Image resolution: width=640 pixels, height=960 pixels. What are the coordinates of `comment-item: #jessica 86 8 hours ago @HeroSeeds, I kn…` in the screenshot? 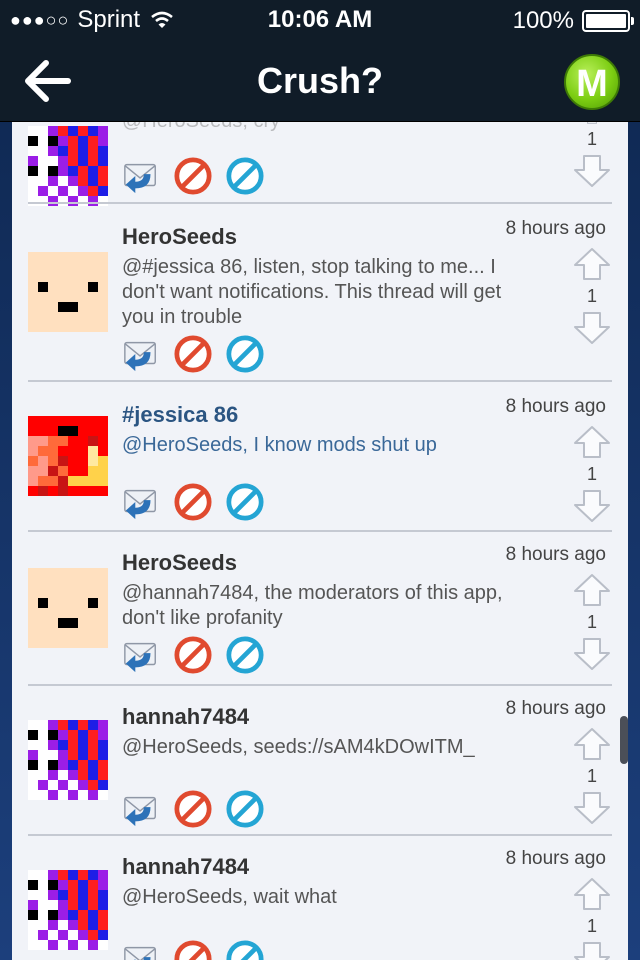 It's located at (320, 456).